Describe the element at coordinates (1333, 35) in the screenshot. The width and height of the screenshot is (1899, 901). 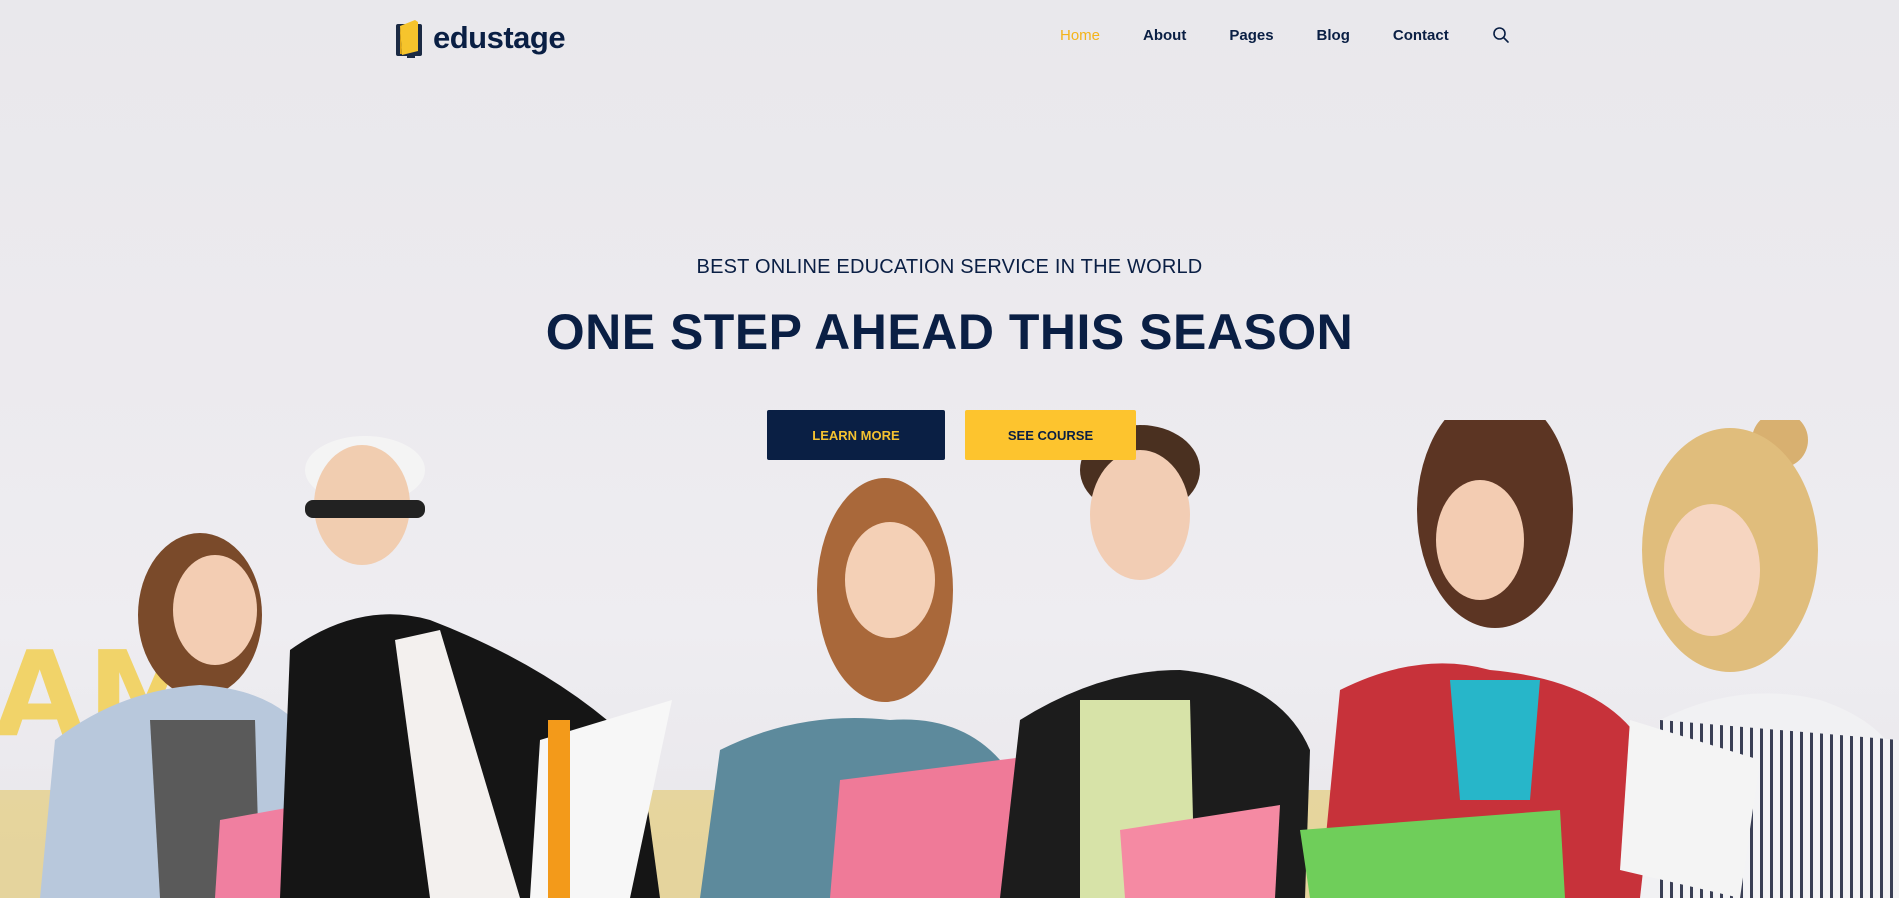
I see `nav-item-blog: Blog` at that location.